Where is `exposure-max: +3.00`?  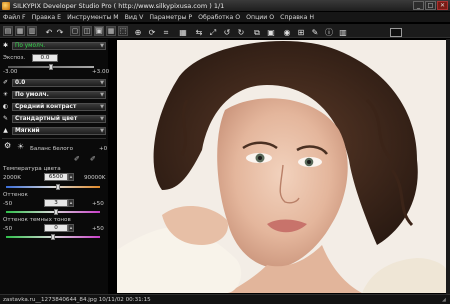
exposure-max: +3.00 is located at coordinates (101, 72).